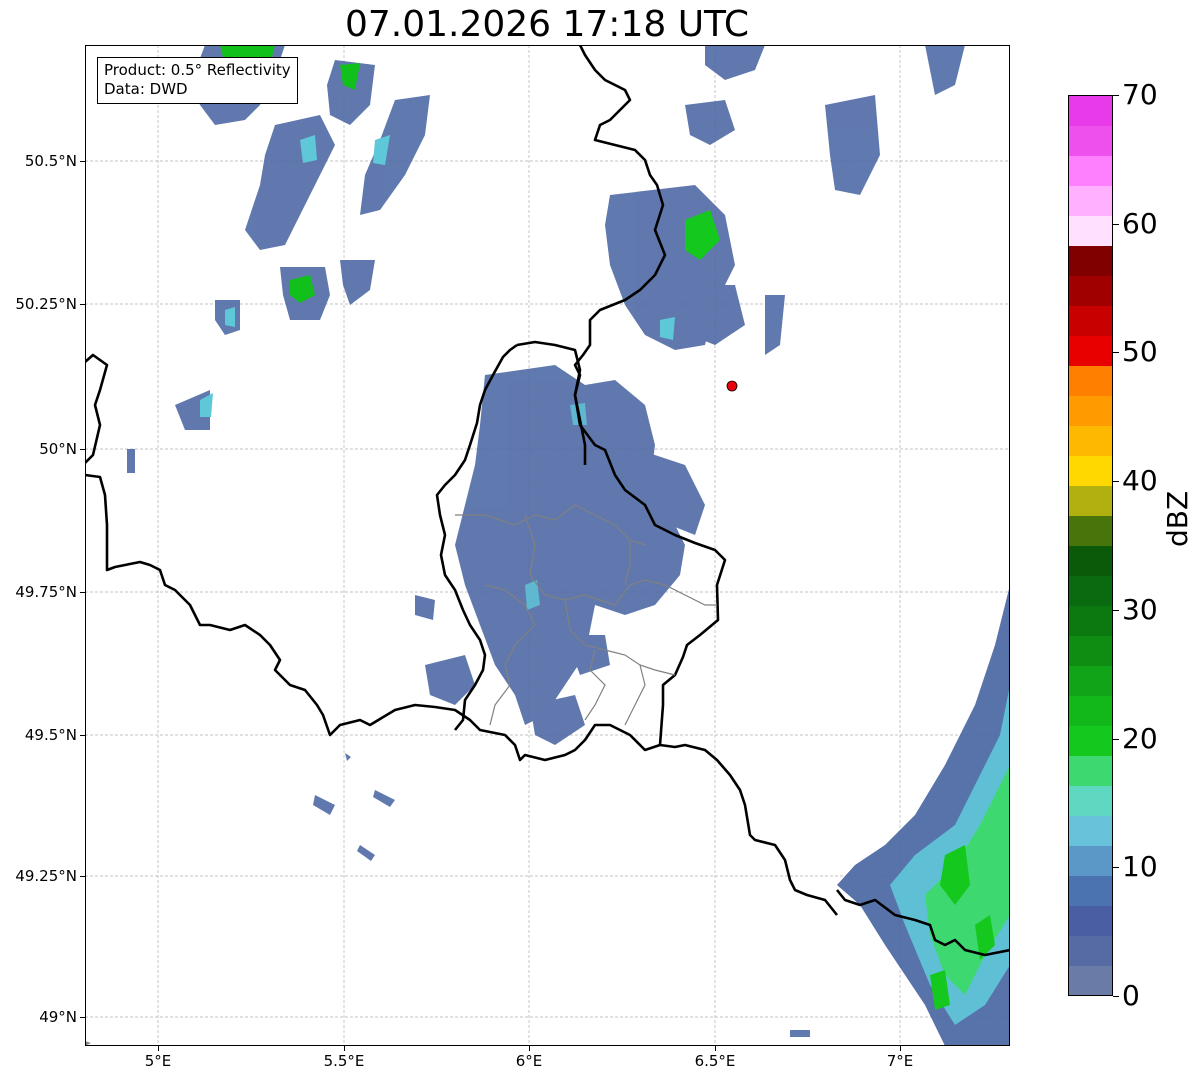  Describe the element at coordinates (146, 89) in the screenshot. I see `info-data-source: Data: DWD` at that location.